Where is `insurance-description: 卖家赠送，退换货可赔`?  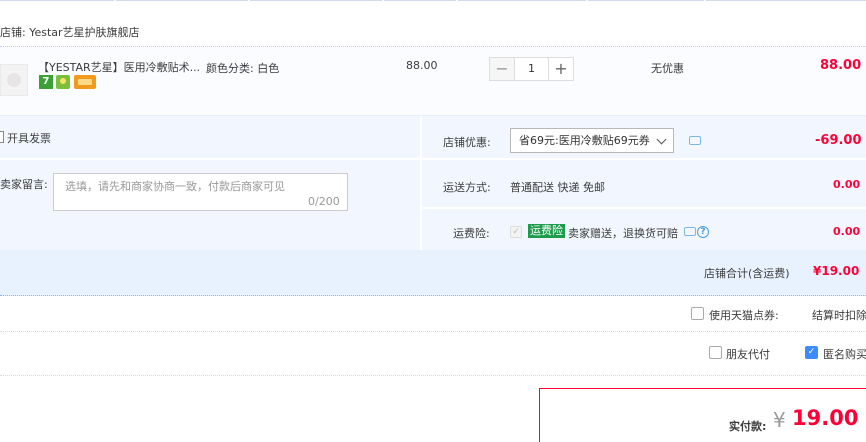 insurance-description: 卖家赠送，退换货可赔 is located at coordinates (623, 233).